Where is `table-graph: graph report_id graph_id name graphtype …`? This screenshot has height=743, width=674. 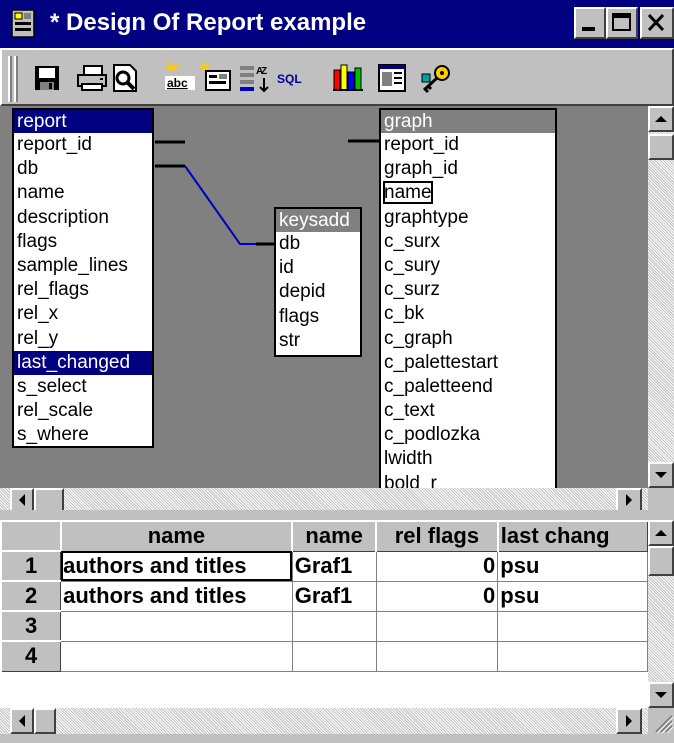 table-graph: graph report_id graph_id name graphtype … is located at coordinates (468, 298).